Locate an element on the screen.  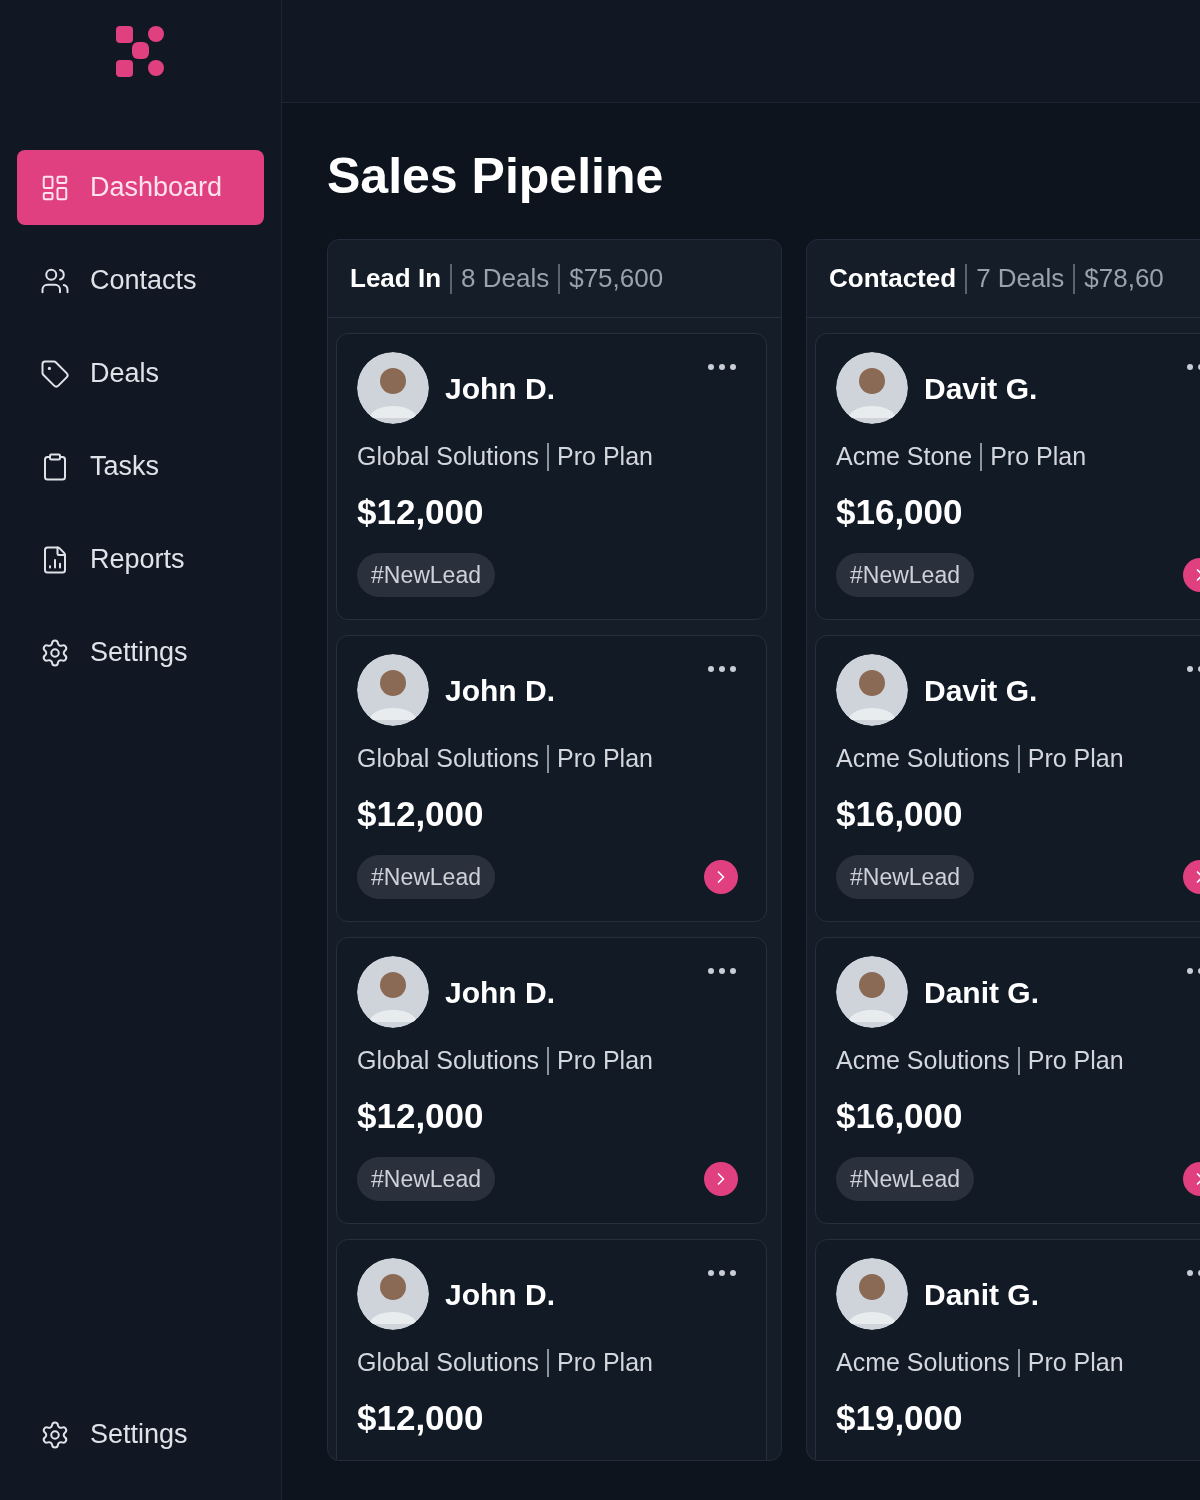
deal-card: John D. Global Solutions Pro Plan $12,000 is located at coordinates (551, 1349).